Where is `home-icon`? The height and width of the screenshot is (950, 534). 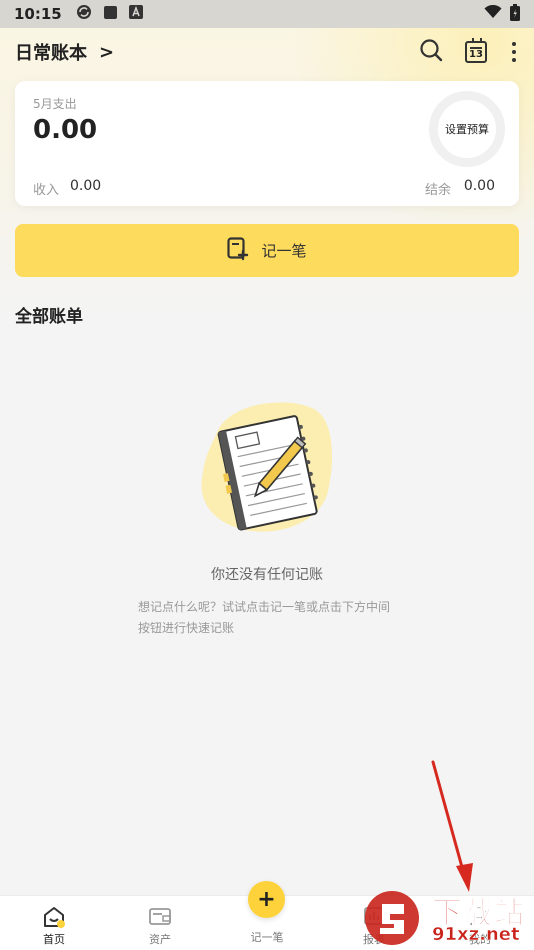
home-icon is located at coordinates (54, 917).